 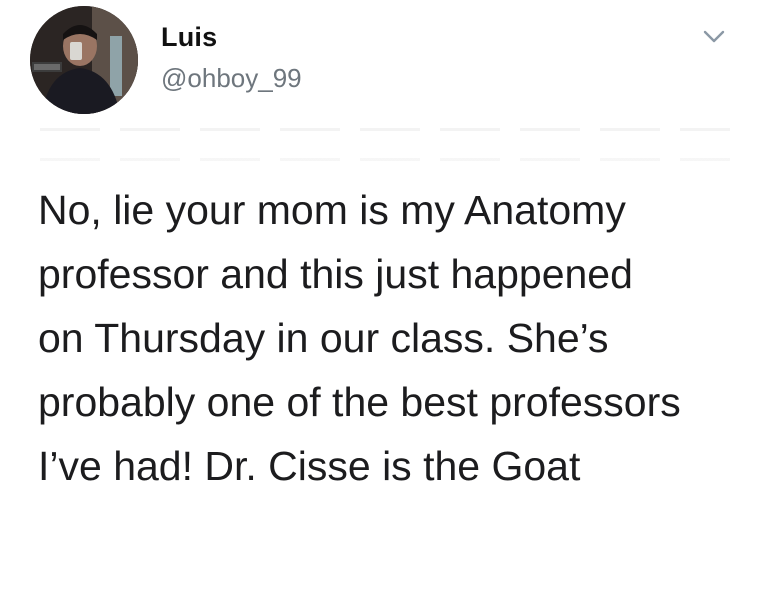 I want to click on tweet-text-line: No, lie your mom is my Anatomy, so click(x=332, y=210).